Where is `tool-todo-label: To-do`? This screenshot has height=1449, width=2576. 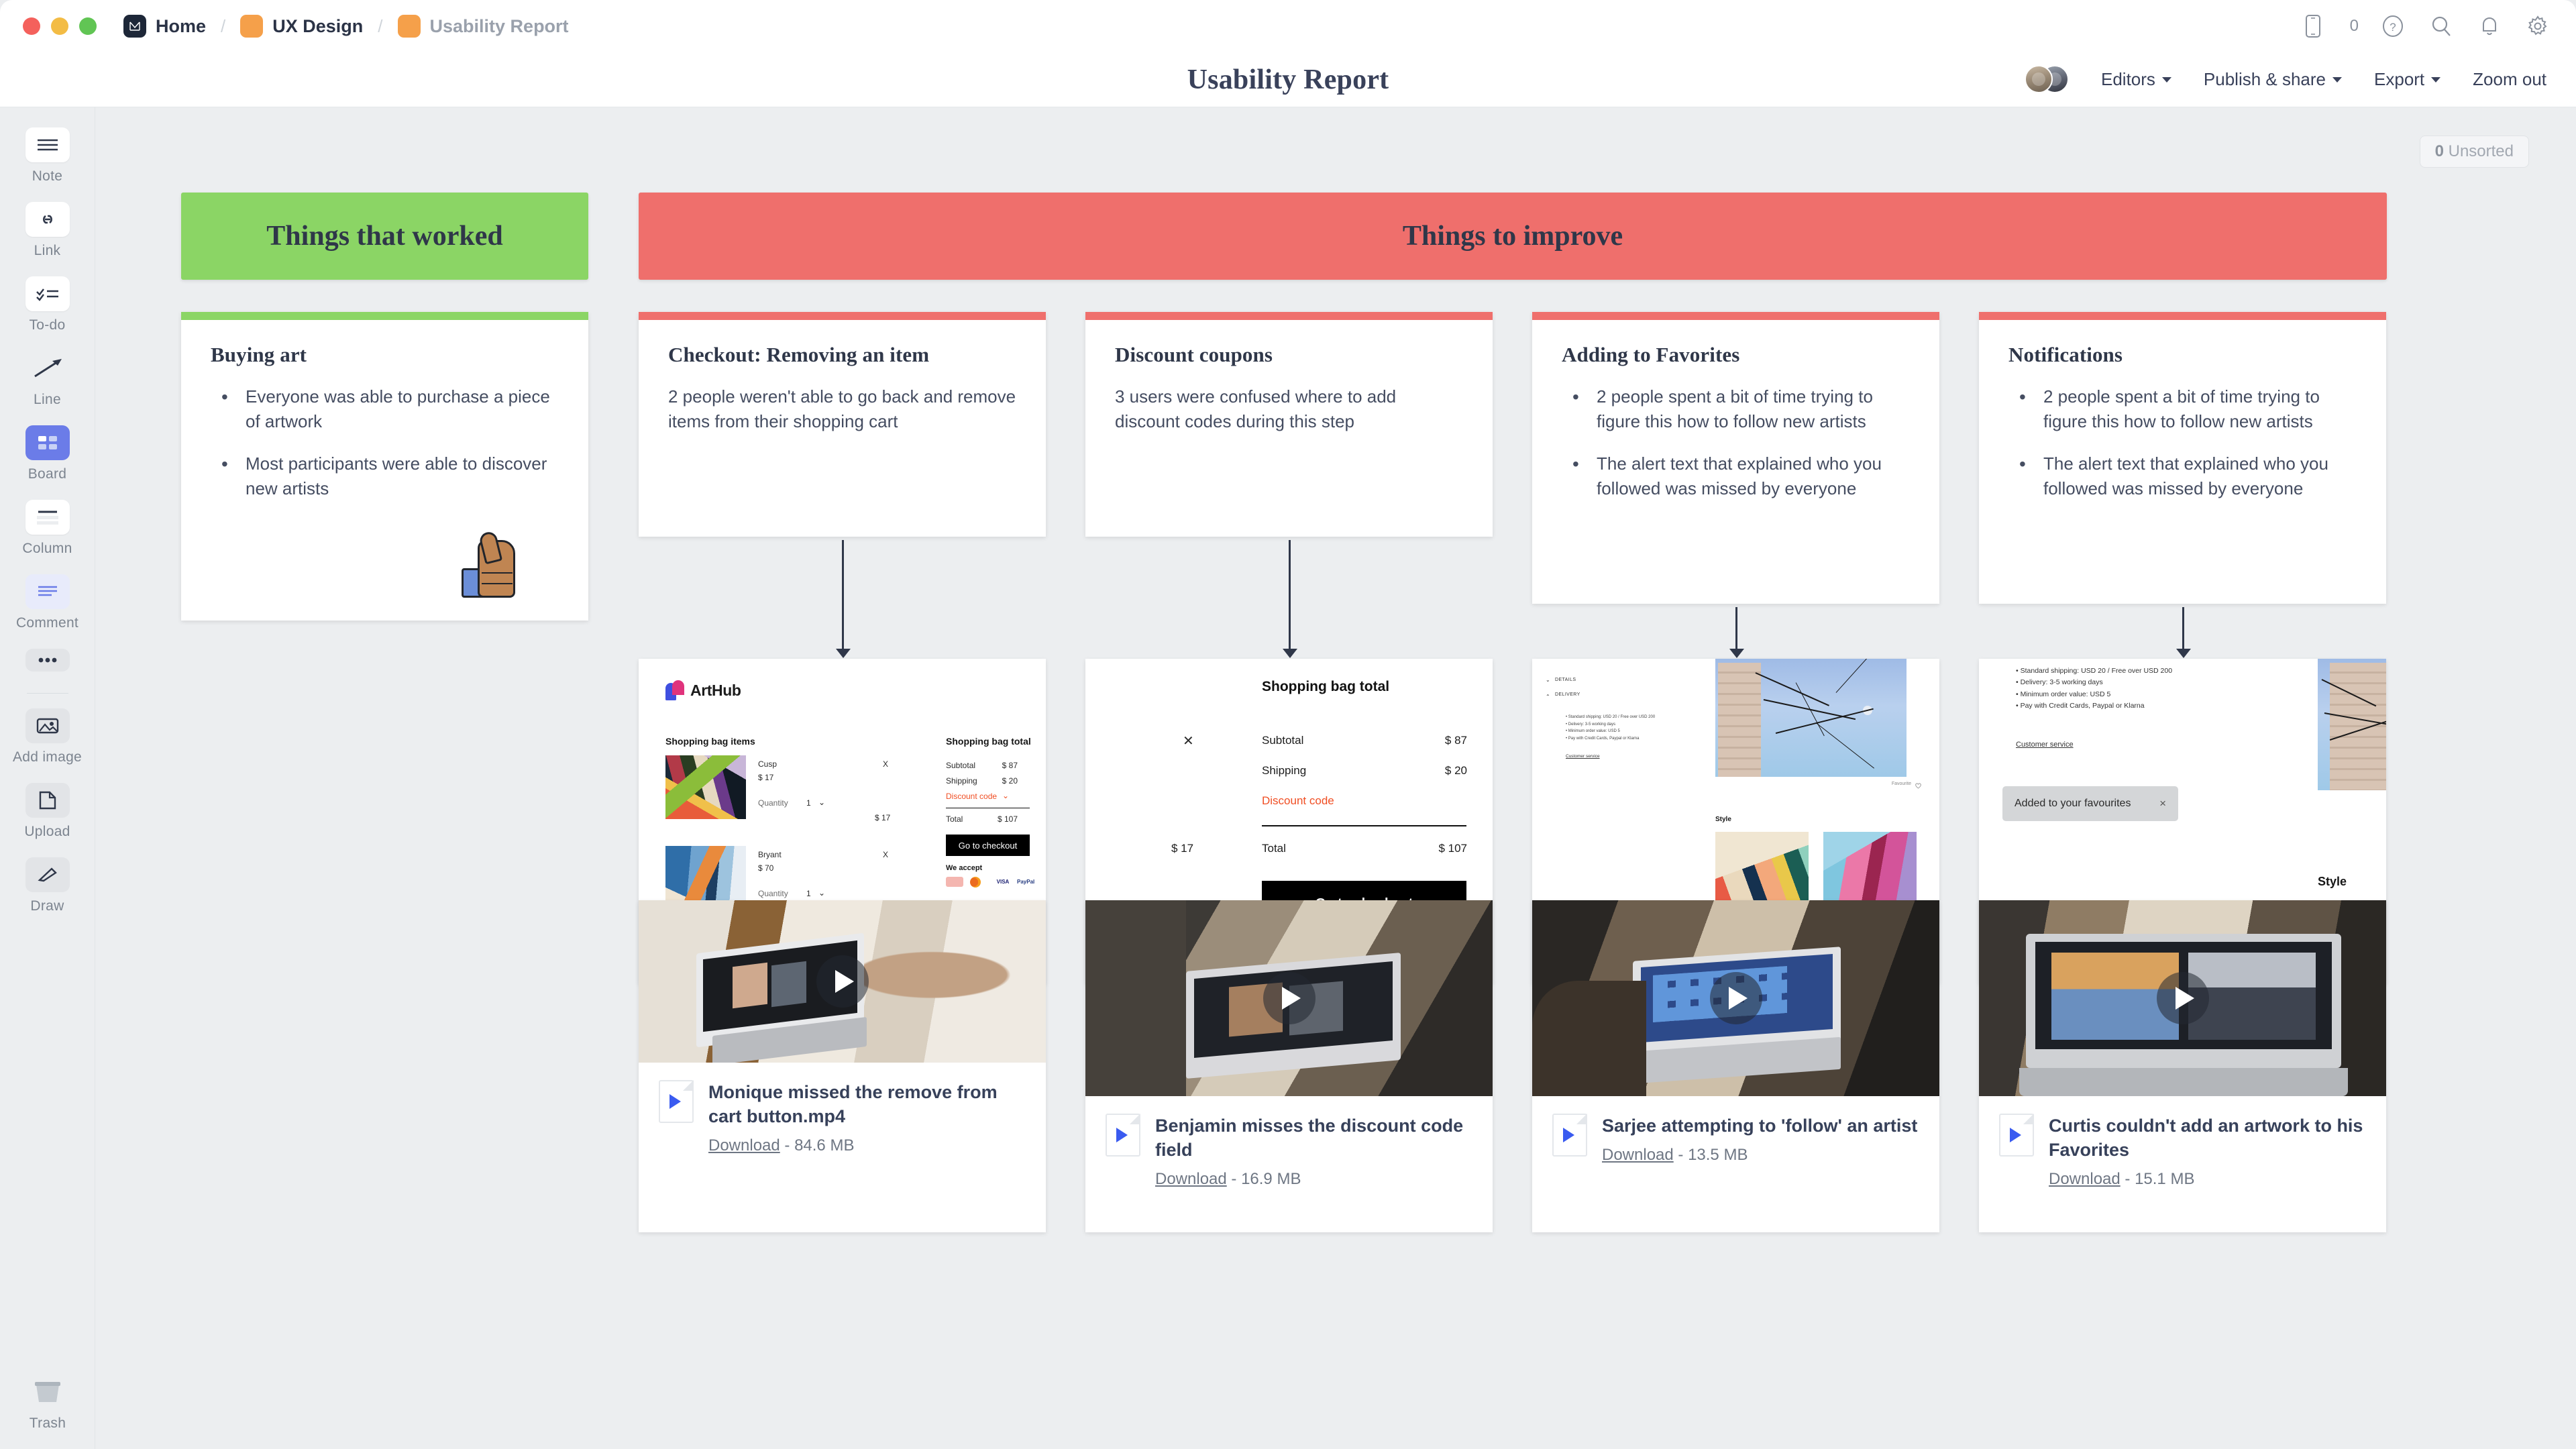 tool-todo-label: To-do is located at coordinates (47, 325).